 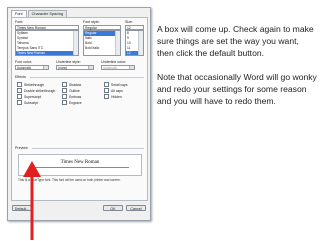 What do you see at coordinates (21, 148) in the screenshot?
I see `preview-label: Preview` at bounding box center [21, 148].